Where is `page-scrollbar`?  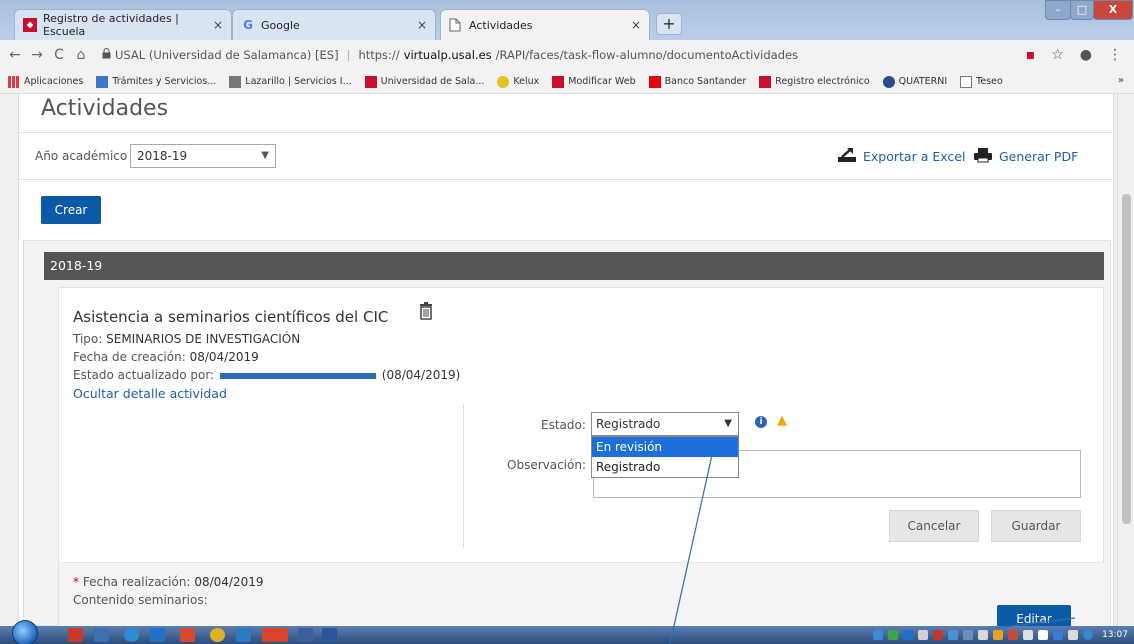
page-scrollbar is located at coordinates (1125, 360).